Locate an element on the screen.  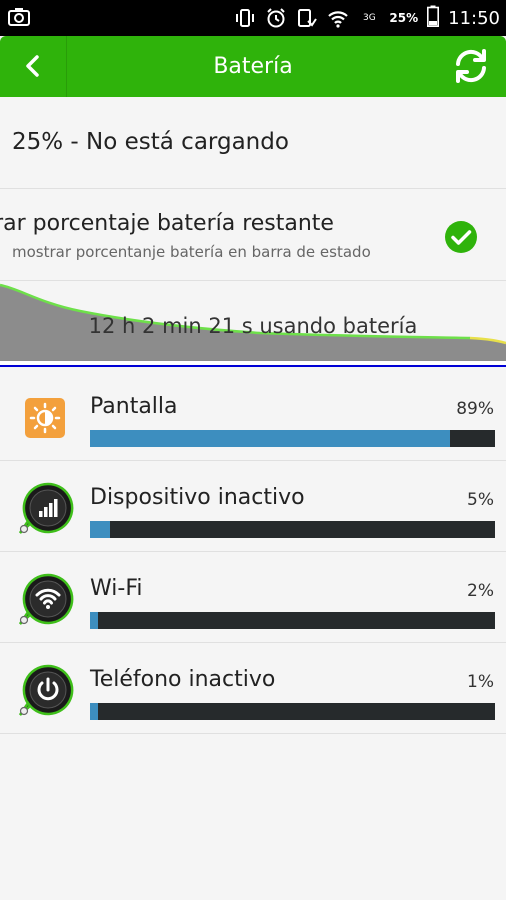
usage-percent: 5% is located at coordinates (480, 500).